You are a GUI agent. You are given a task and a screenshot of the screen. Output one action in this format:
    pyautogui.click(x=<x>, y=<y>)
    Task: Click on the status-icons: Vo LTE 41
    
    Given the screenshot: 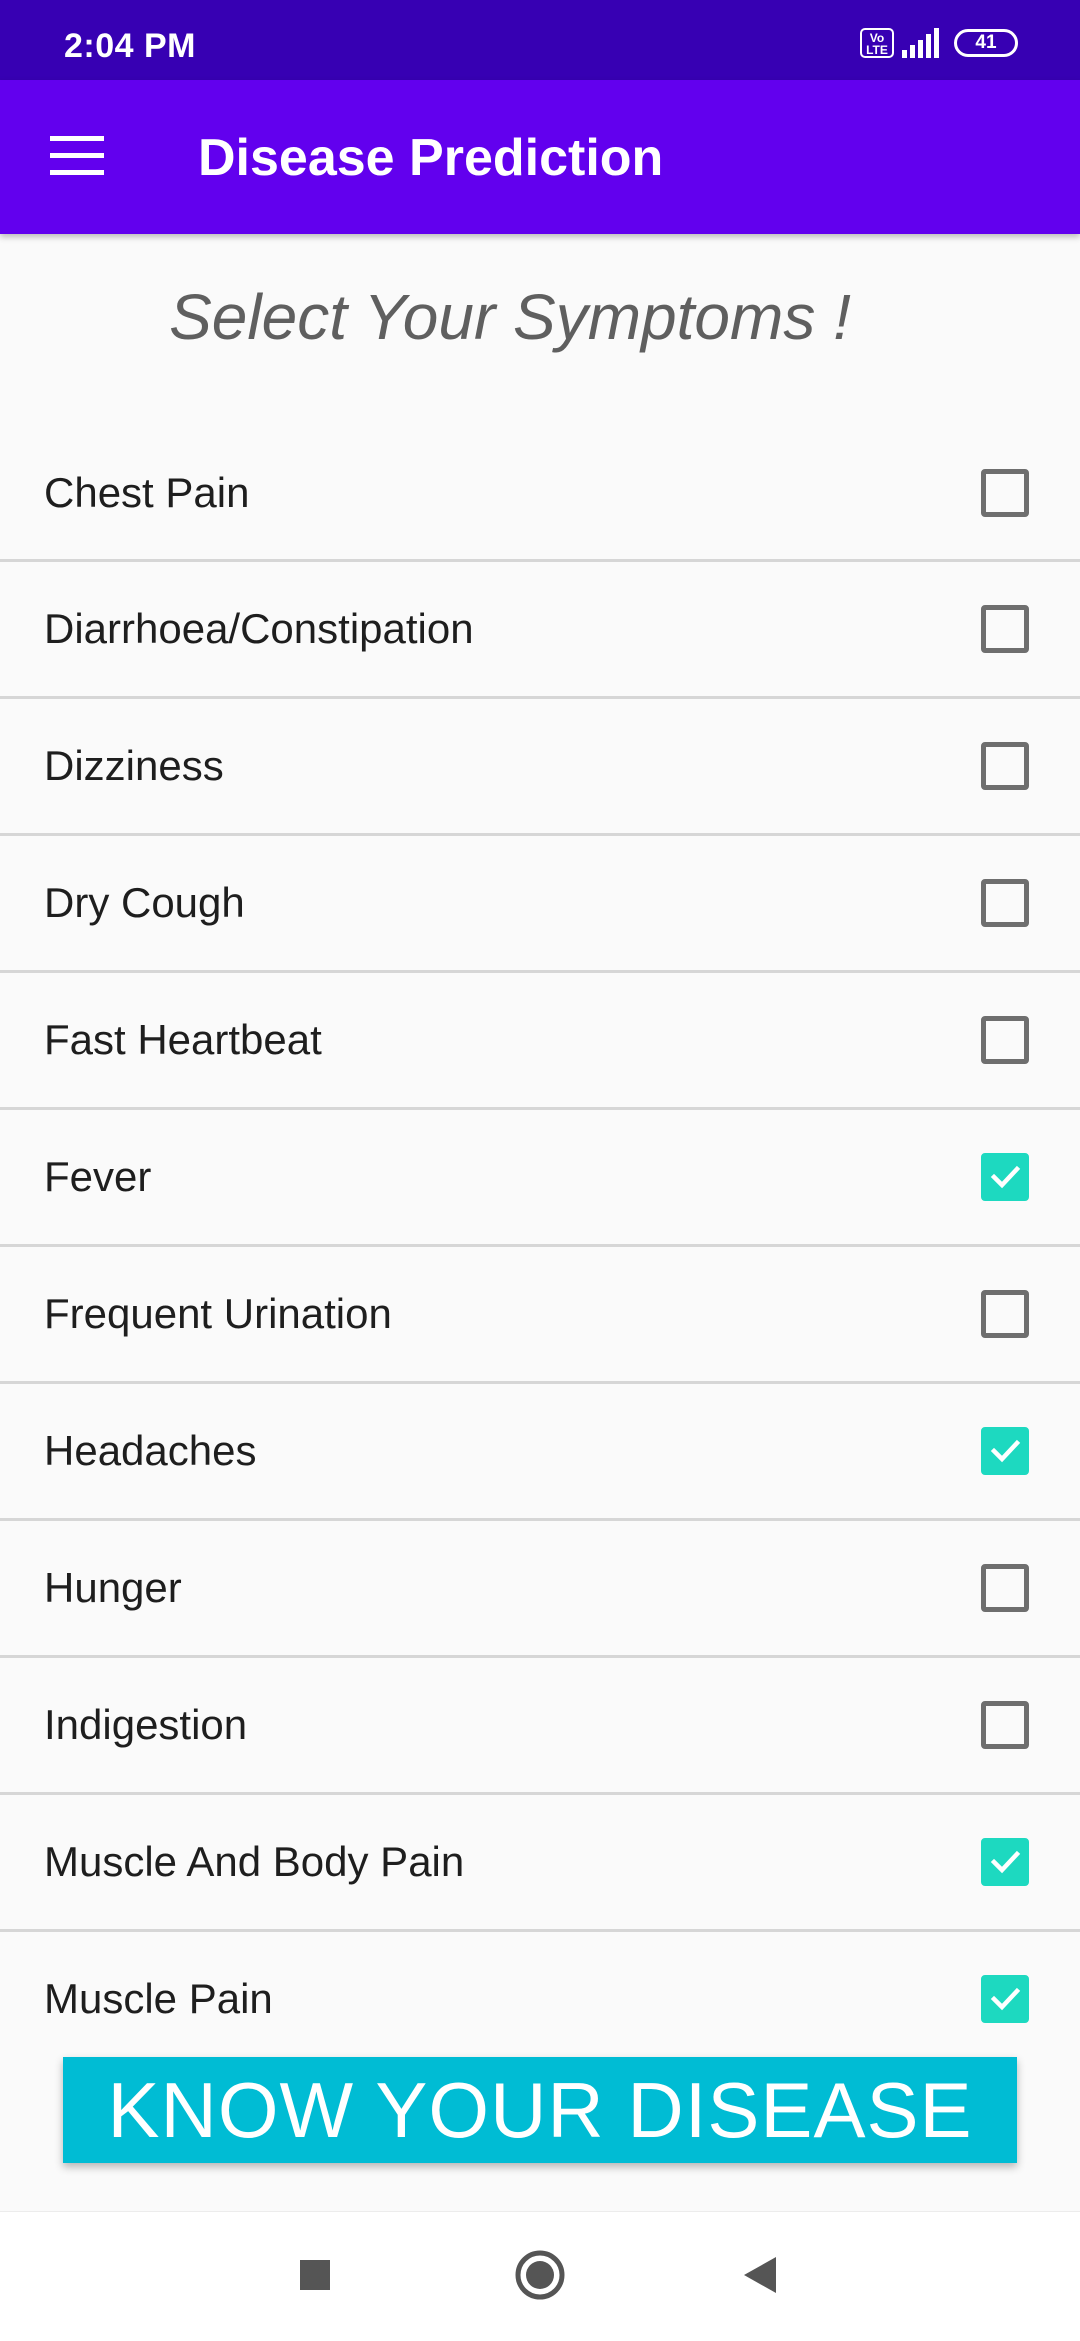 What is the action you would take?
    pyautogui.click(x=939, y=43)
    